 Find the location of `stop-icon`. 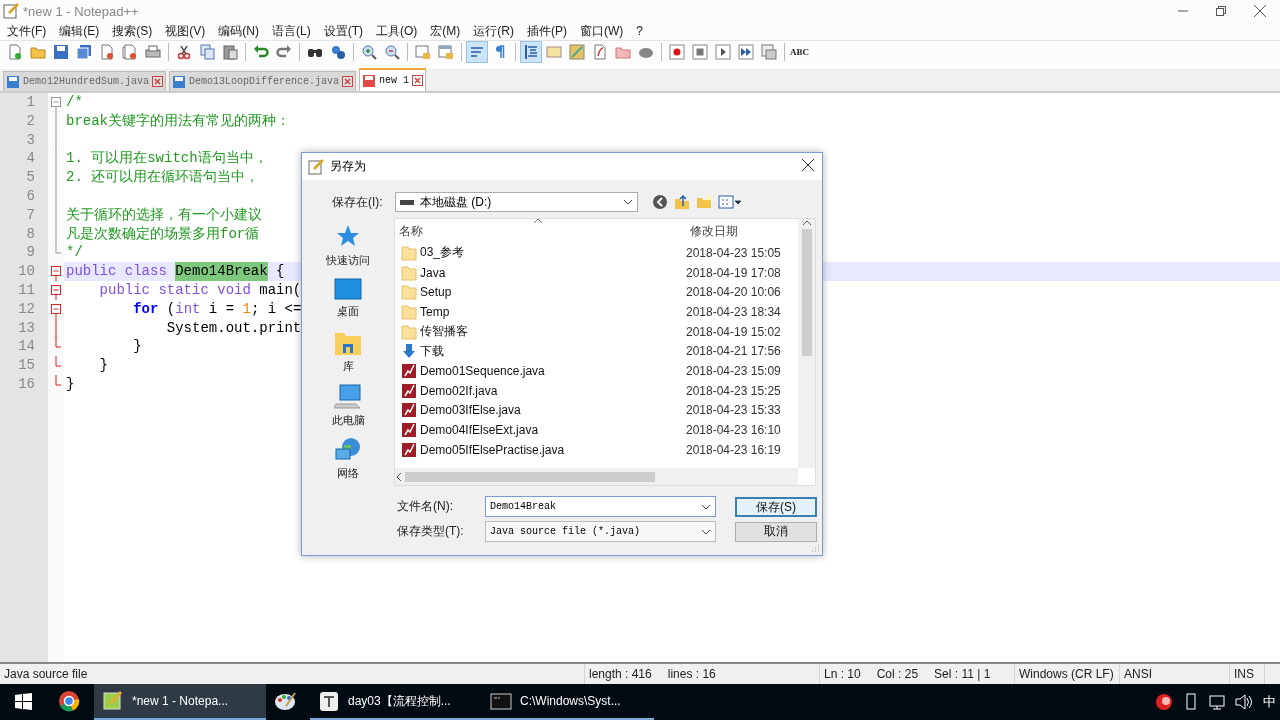

stop-icon is located at coordinates (700, 52).